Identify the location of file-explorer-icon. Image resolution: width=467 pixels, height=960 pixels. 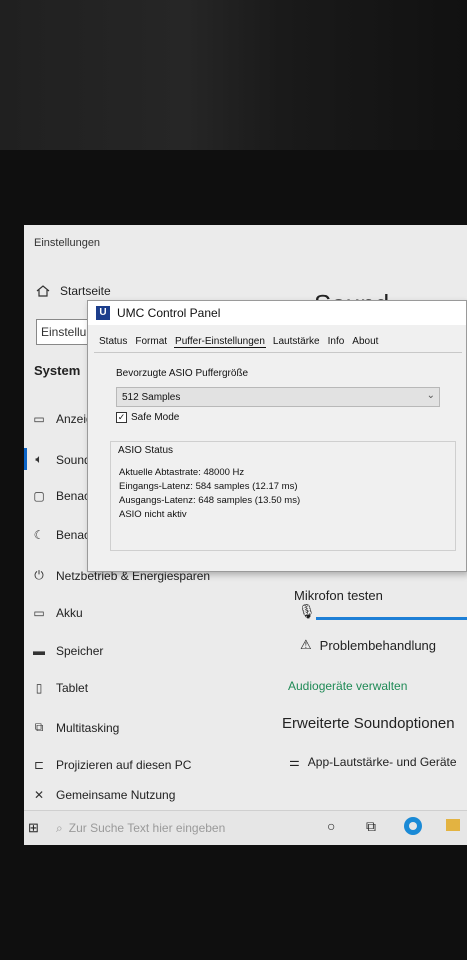
(453, 825).